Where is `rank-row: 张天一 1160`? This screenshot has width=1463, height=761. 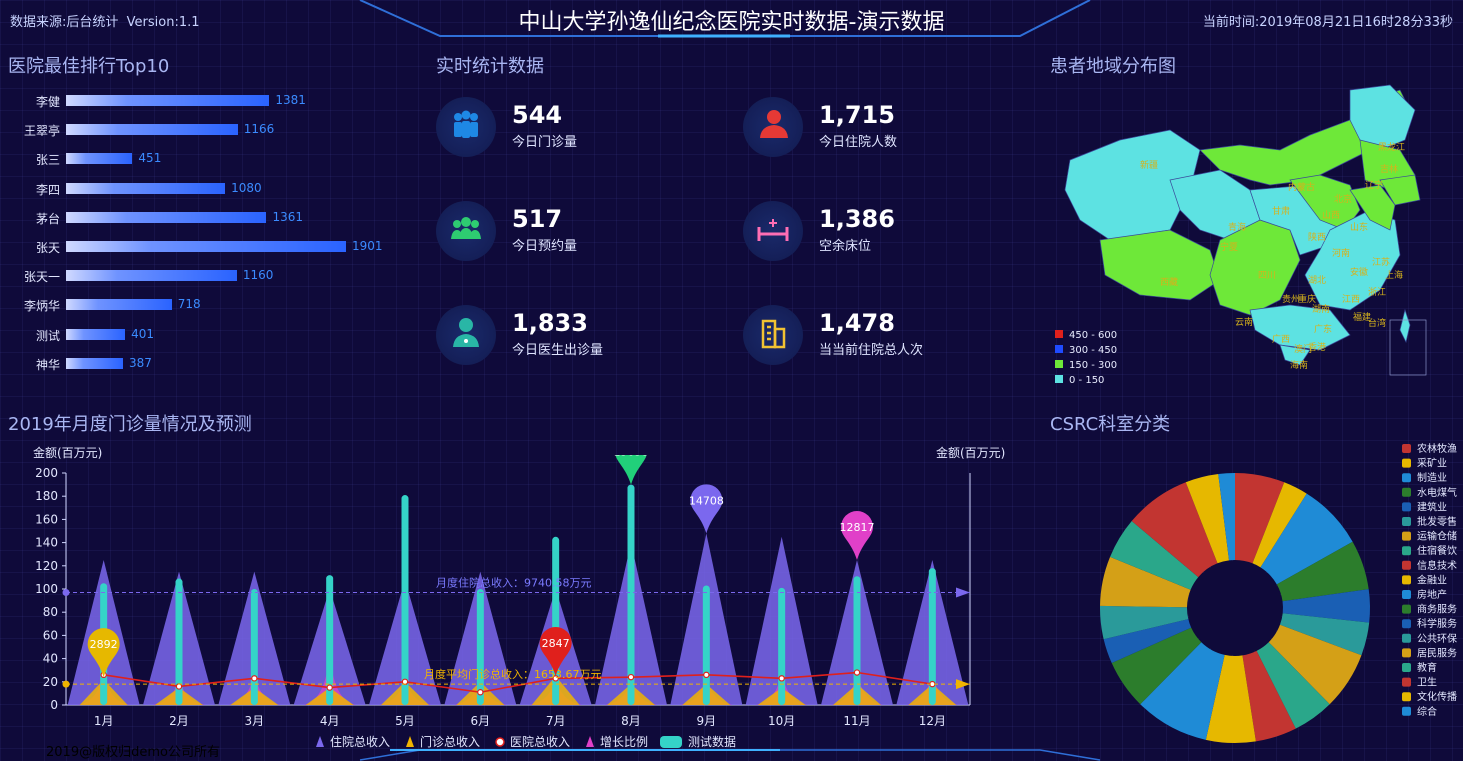
rank-row: 张天一 1160 is located at coordinates (210, 275).